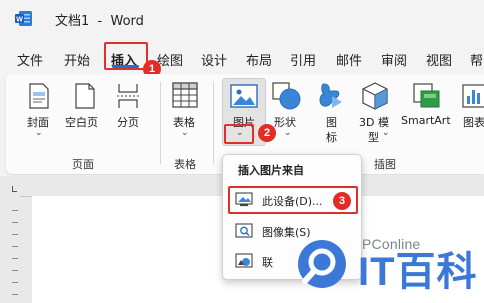  I want to click on picture-icon, so click(244, 96).